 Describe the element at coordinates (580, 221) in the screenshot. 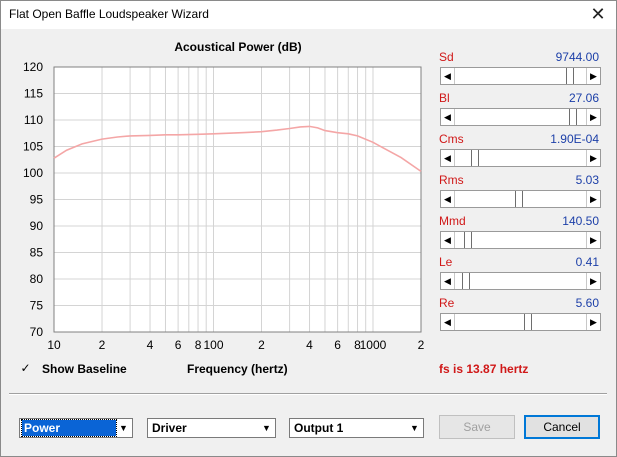

I see `param-value-mmd: 140.50` at that location.